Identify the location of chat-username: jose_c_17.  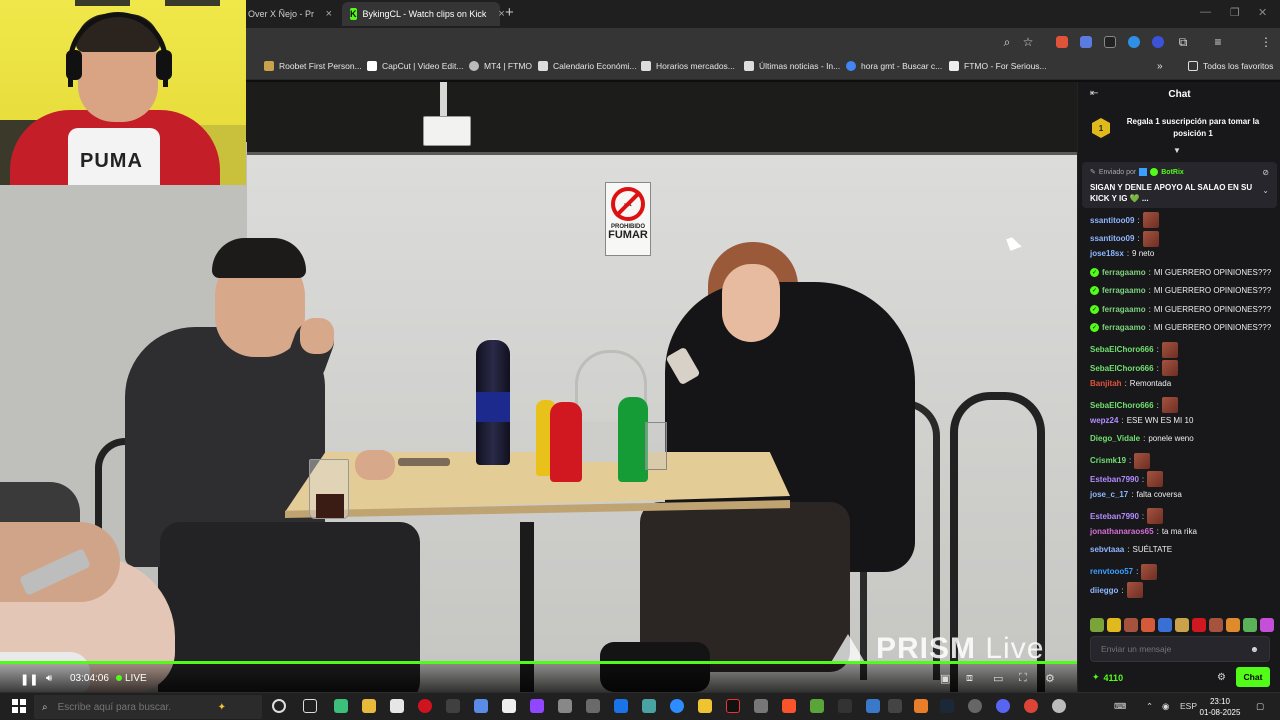
(1109, 494).